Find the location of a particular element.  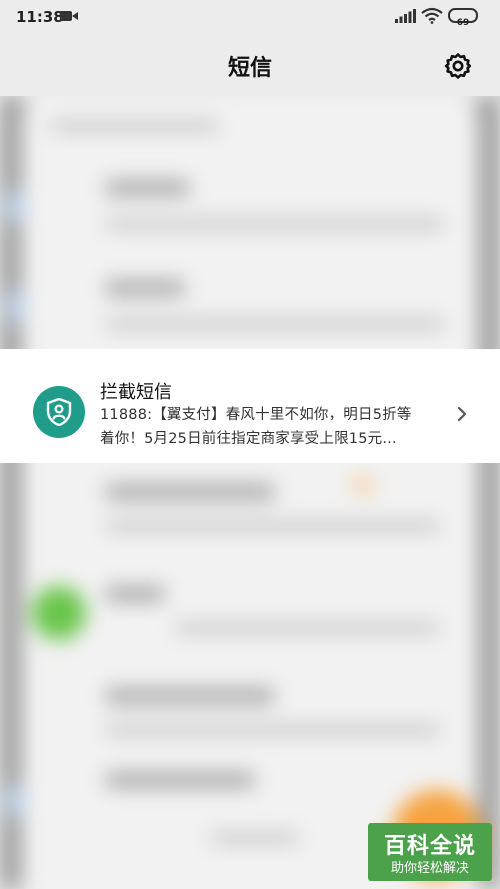

battery-level: 69 is located at coordinates (463, 23).